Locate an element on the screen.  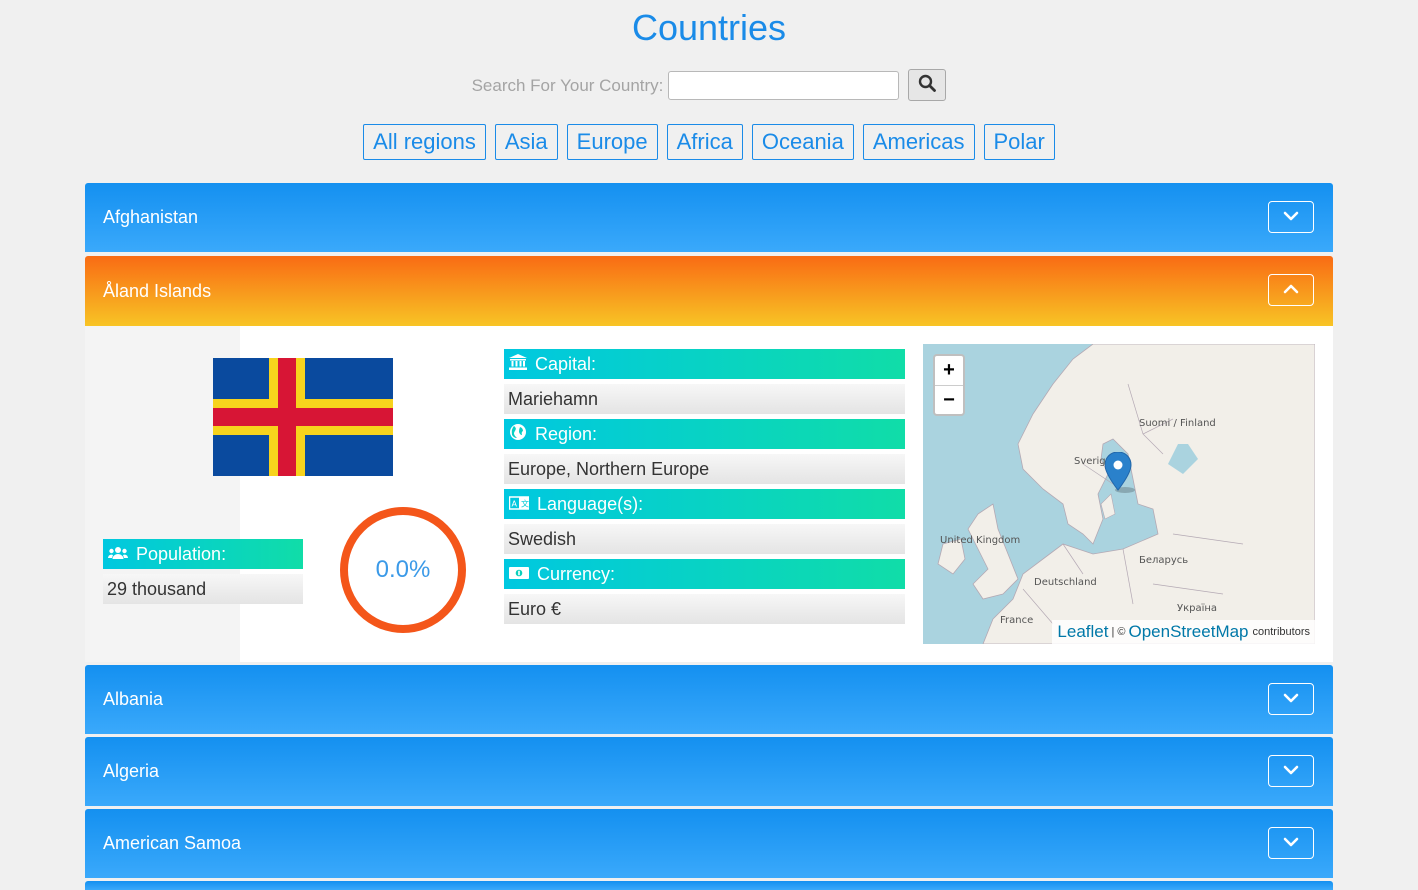
page-title: Countries is located at coordinates (709, 27).